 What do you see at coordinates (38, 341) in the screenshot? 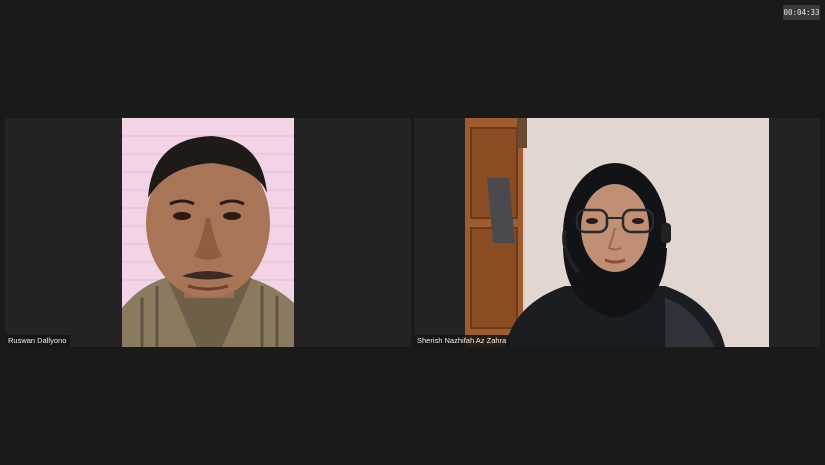
I see `participant-name-label: Ruswan Dallyono` at bounding box center [38, 341].